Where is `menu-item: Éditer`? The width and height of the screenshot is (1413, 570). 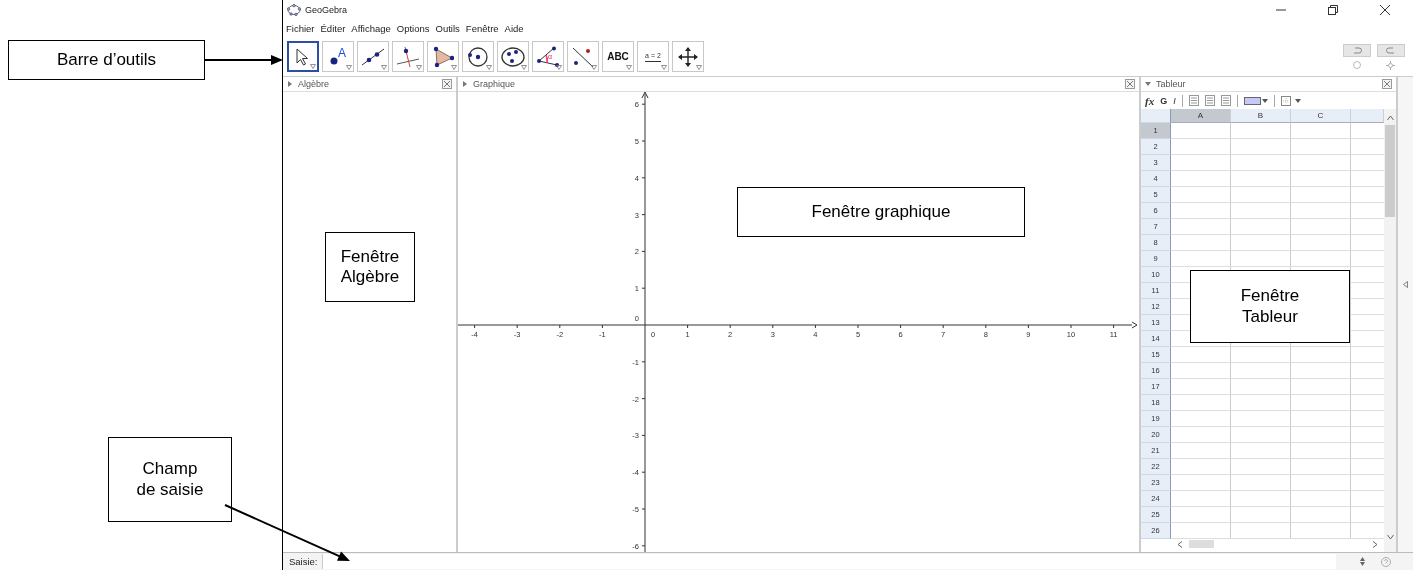 menu-item: Éditer is located at coordinates (333, 28).